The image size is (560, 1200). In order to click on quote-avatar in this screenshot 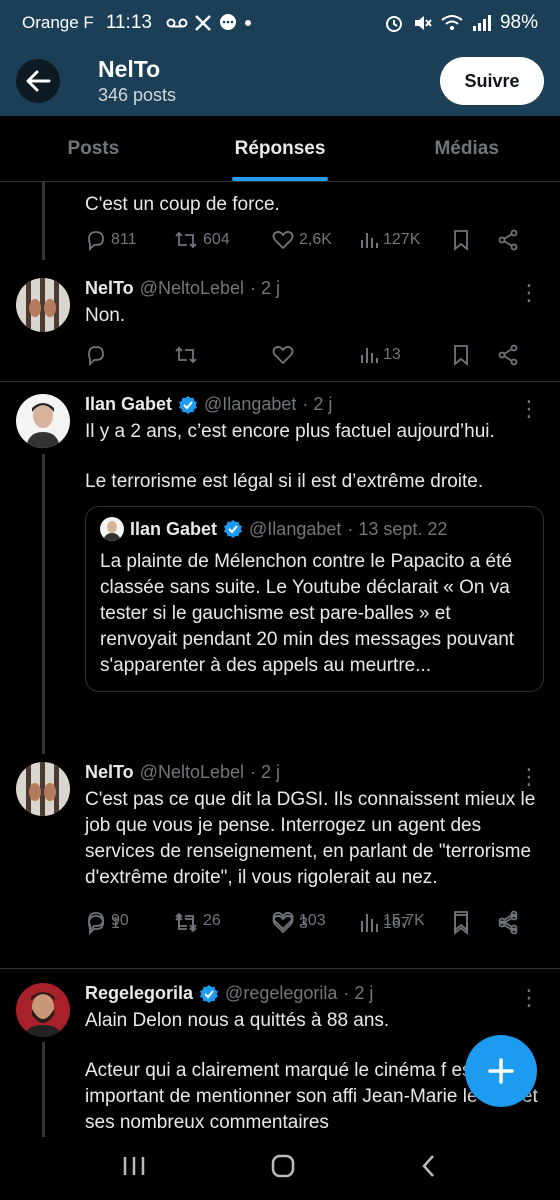, I will do `click(112, 529)`.